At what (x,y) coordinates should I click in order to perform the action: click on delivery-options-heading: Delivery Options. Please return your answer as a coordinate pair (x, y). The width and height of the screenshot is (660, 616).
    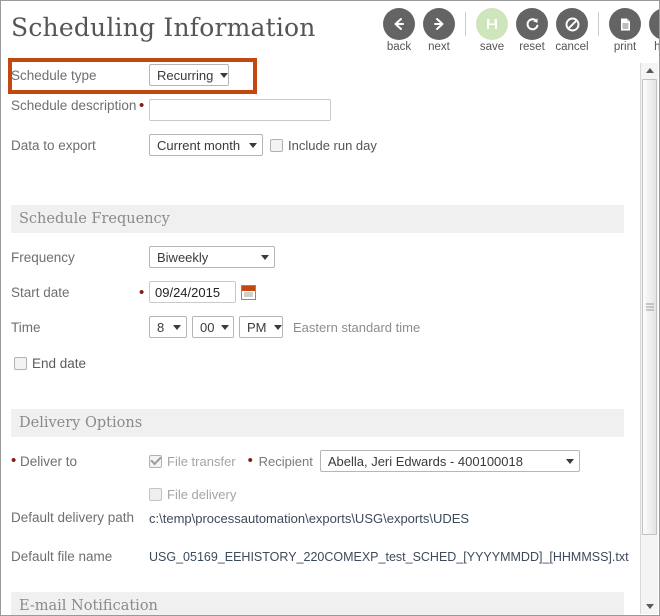
    Looking at the image, I should click on (81, 423).